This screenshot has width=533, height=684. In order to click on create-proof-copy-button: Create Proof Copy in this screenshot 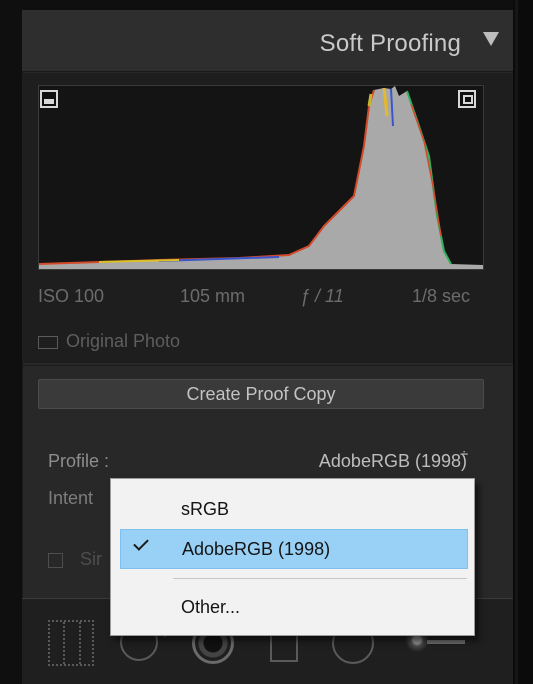, I will do `click(261, 394)`.